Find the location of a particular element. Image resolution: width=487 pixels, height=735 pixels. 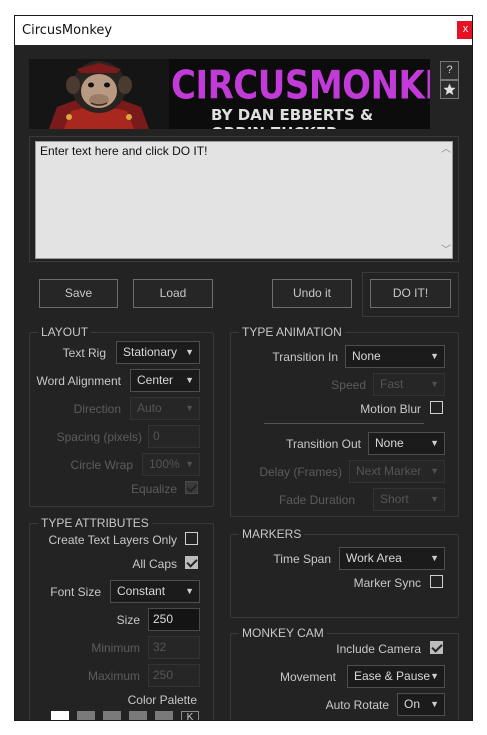

delay-dropdown: Next Marker ▼ is located at coordinates (397, 471).